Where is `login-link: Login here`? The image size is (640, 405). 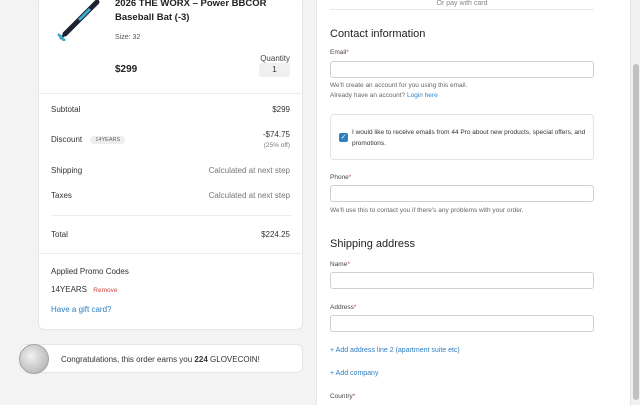
login-link: Login here is located at coordinates (422, 95).